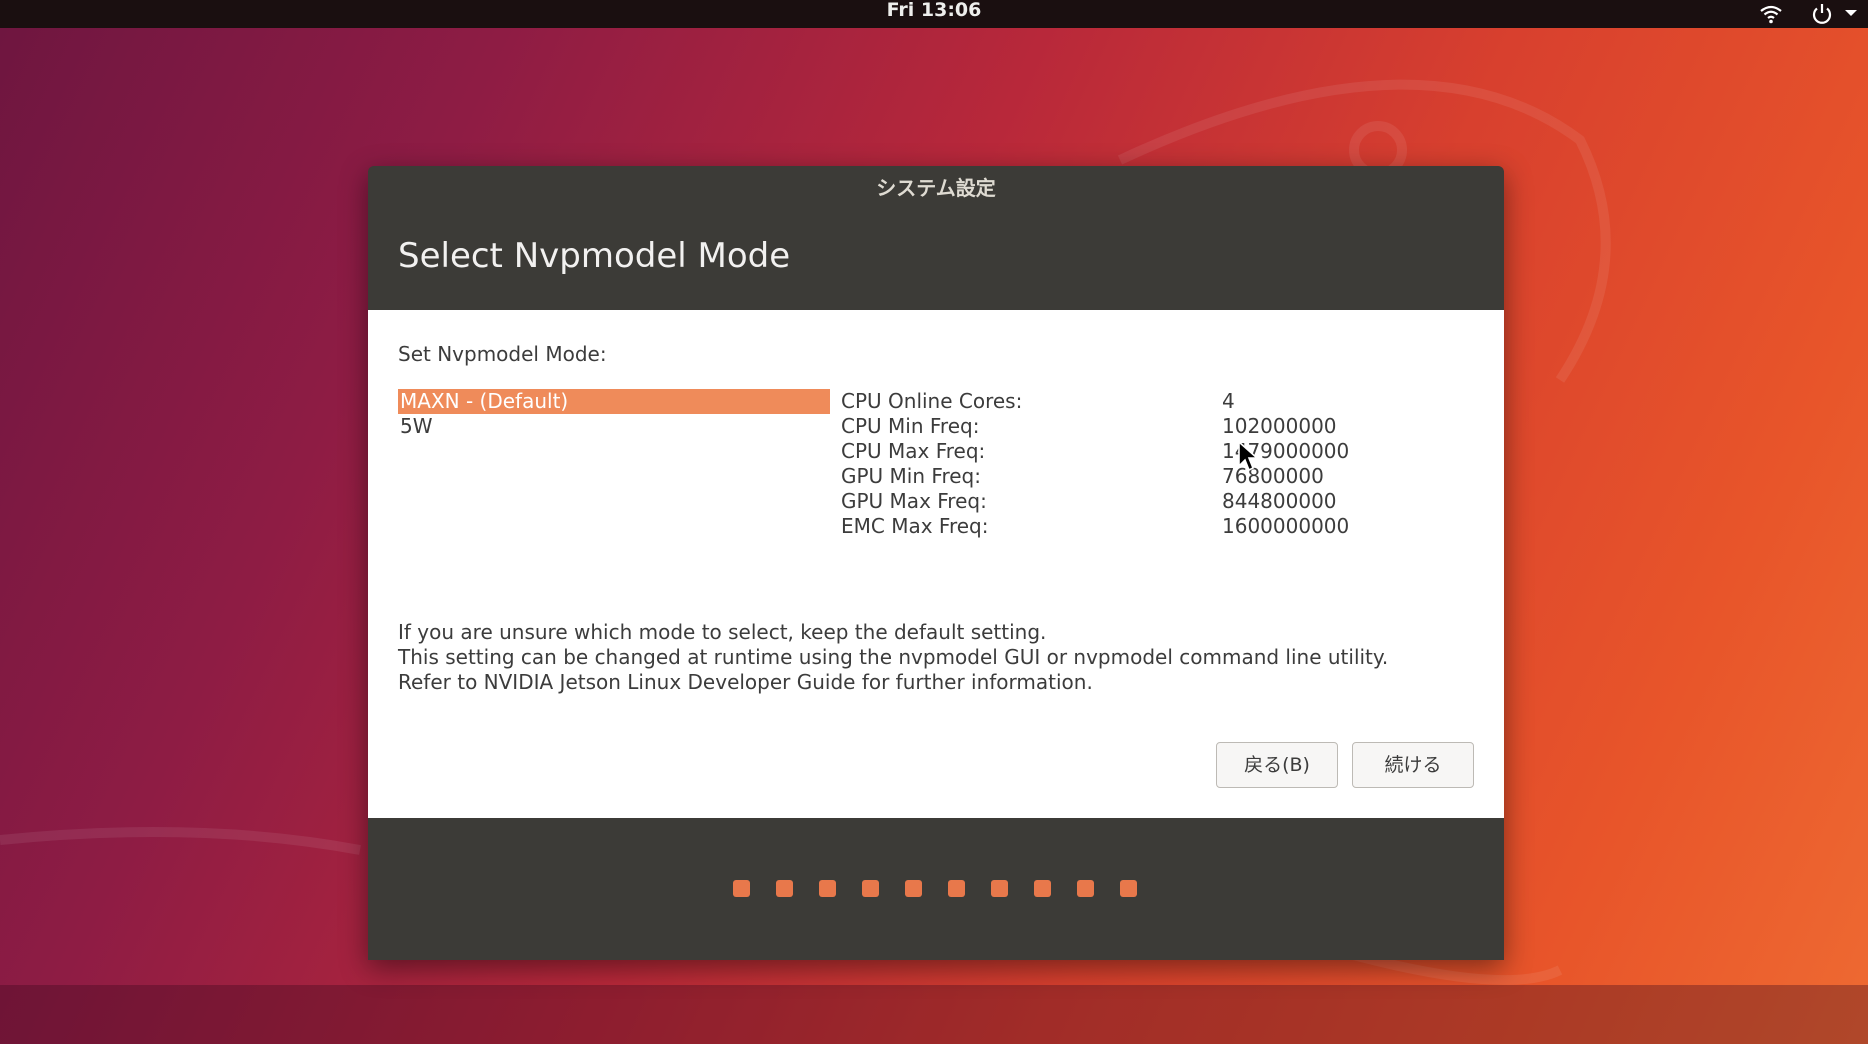 This screenshot has width=1868, height=1044. I want to click on clock: Fri 13:06, so click(934, 14).